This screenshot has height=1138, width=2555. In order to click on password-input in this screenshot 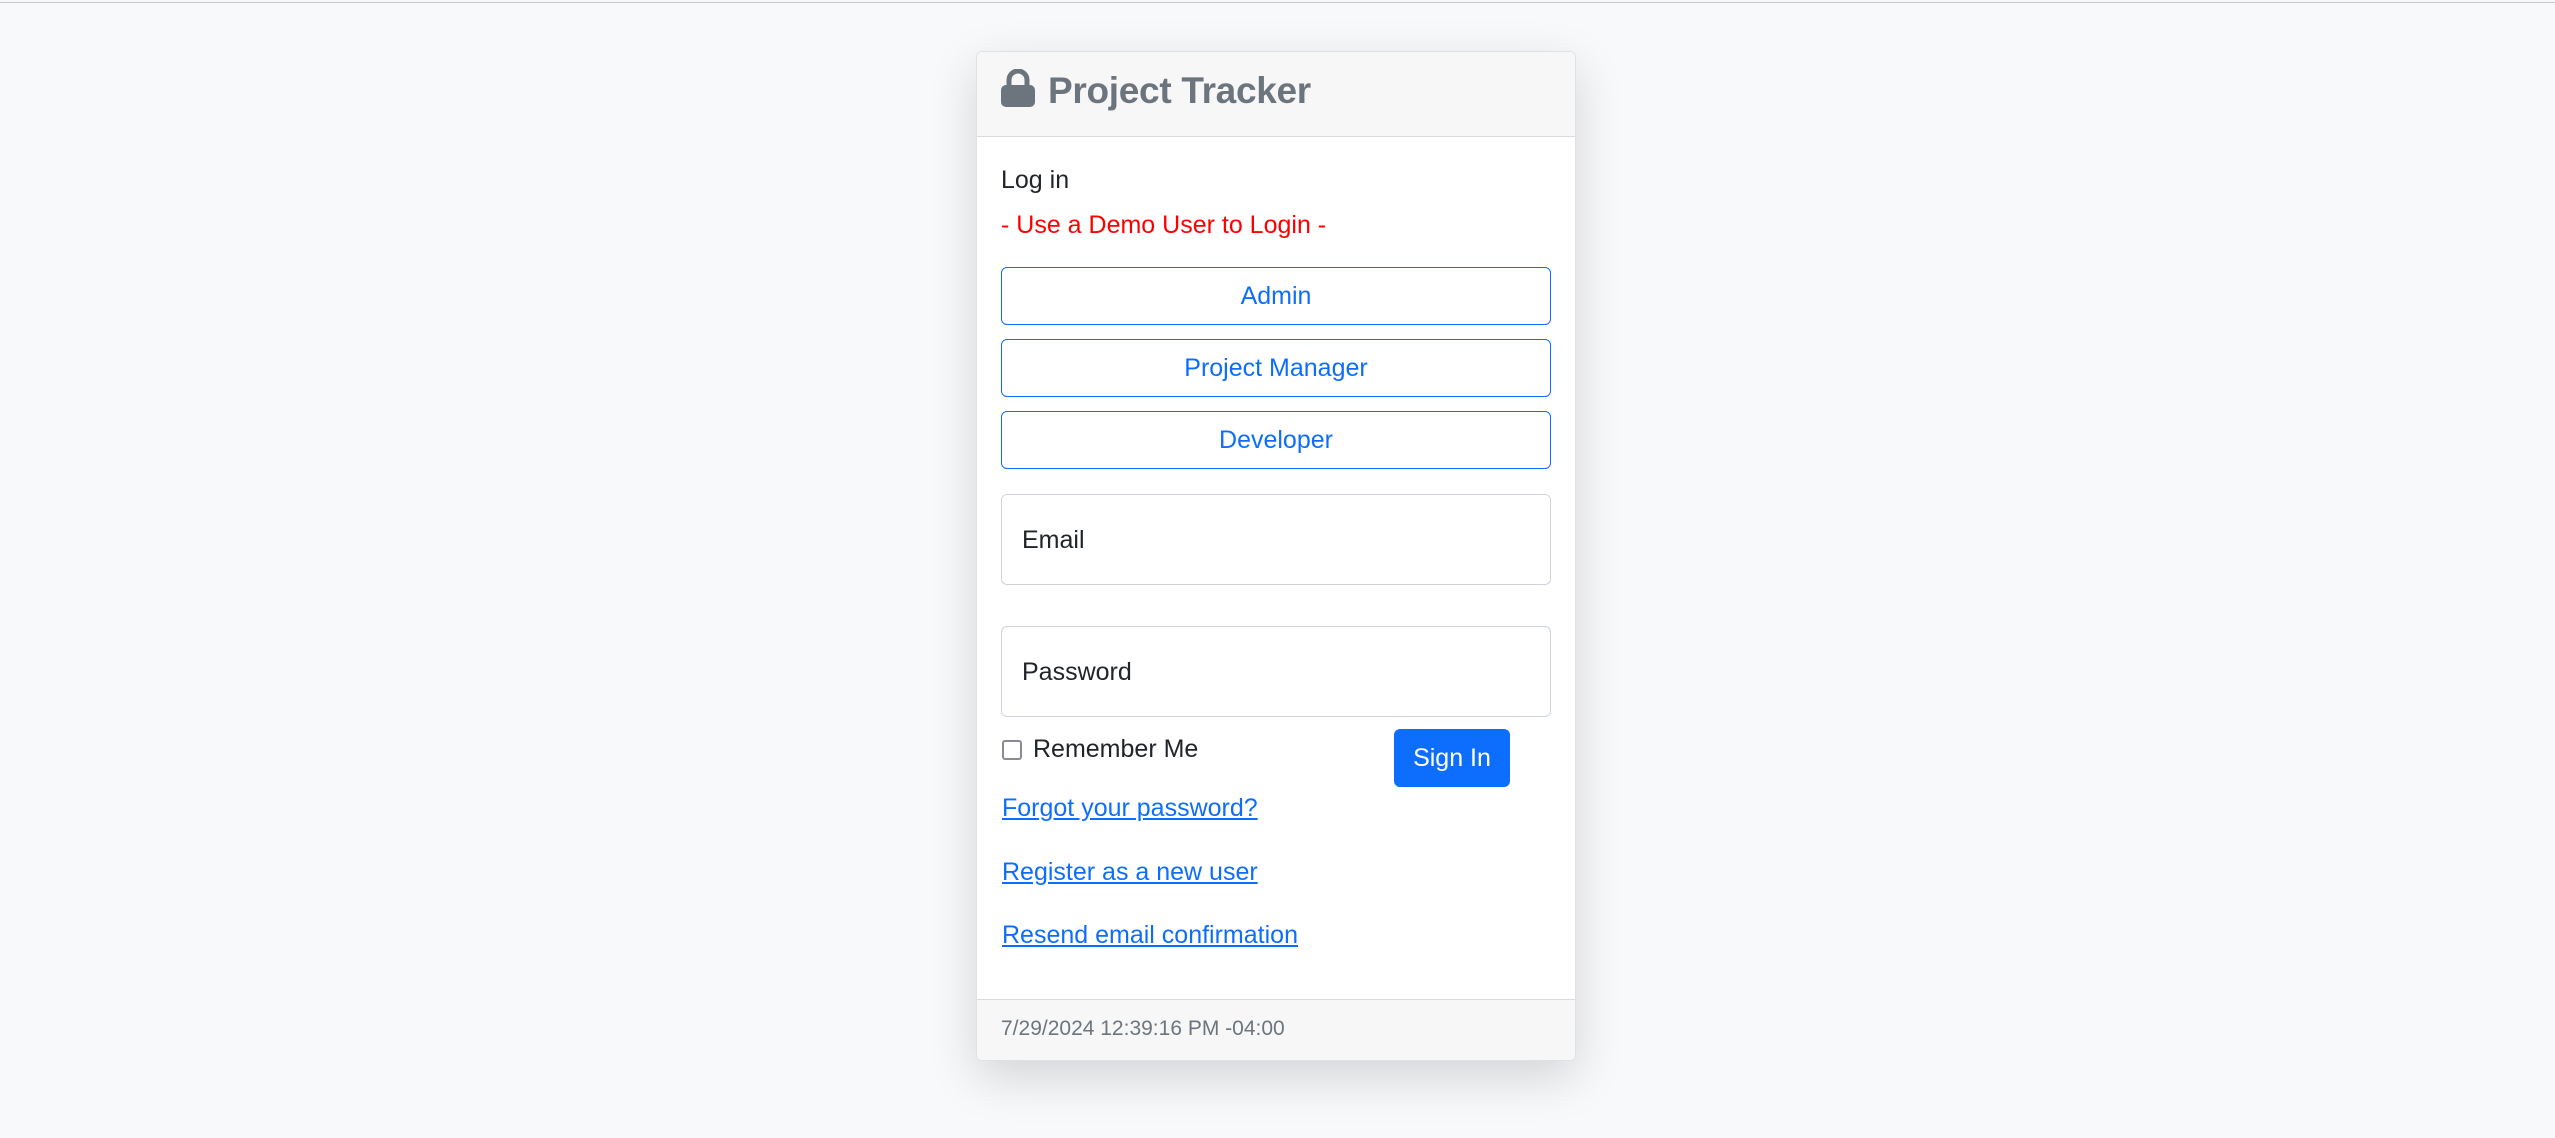, I will do `click(1276, 671)`.